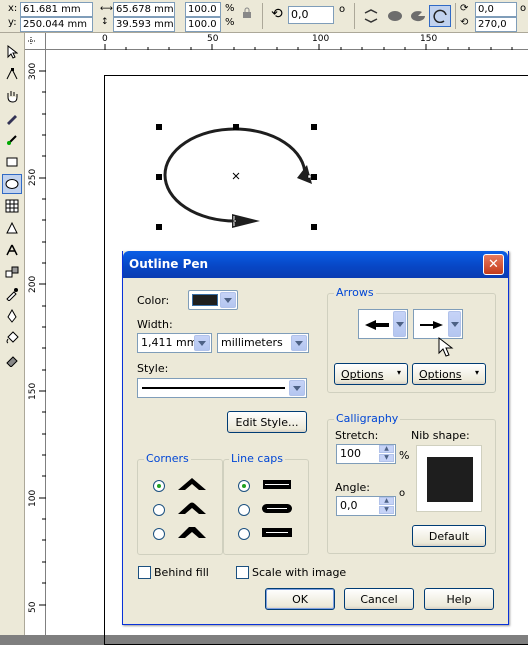 The height and width of the screenshot is (645, 528). Describe the element at coordinates (203, 9) in the screenshot. I see `scale-x-field: 100.0` at that location.